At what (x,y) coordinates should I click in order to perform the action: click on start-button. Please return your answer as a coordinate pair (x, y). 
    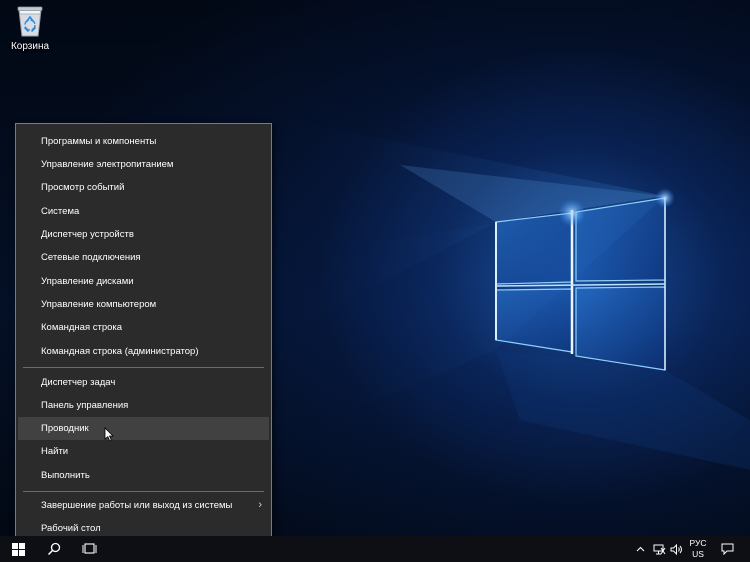
    Looking at the image, I should click on (18, 549).